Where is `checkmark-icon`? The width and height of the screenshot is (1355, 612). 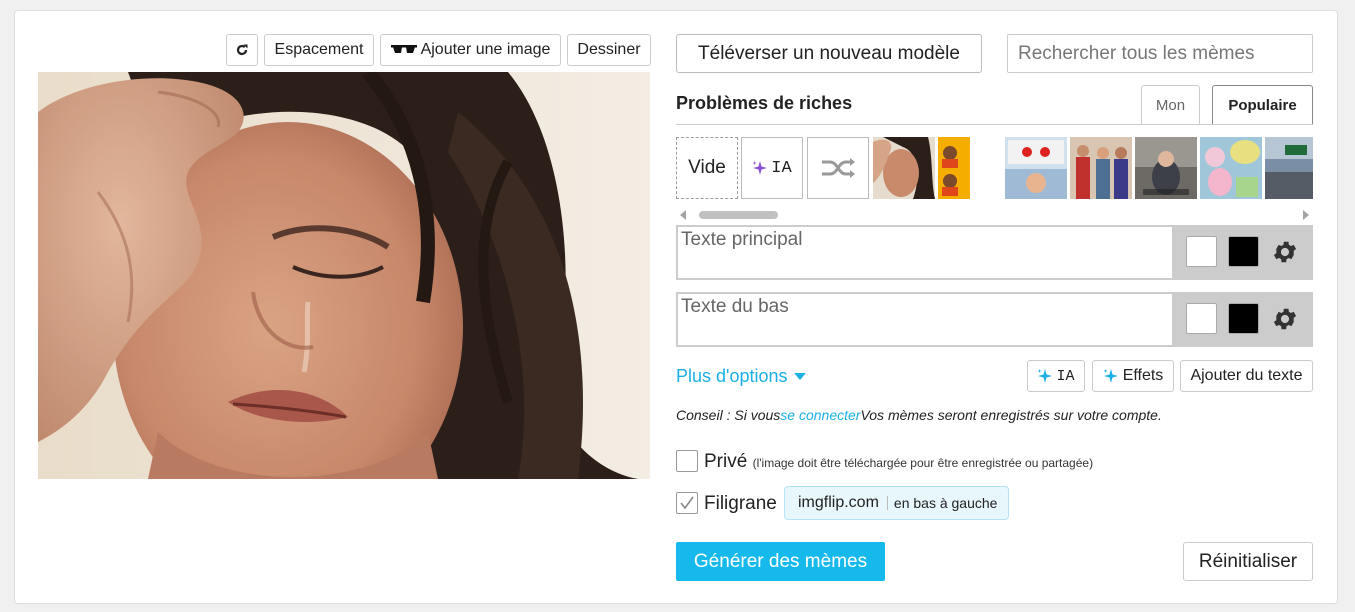
checkmark-icon is located at coordinates (687, 503).